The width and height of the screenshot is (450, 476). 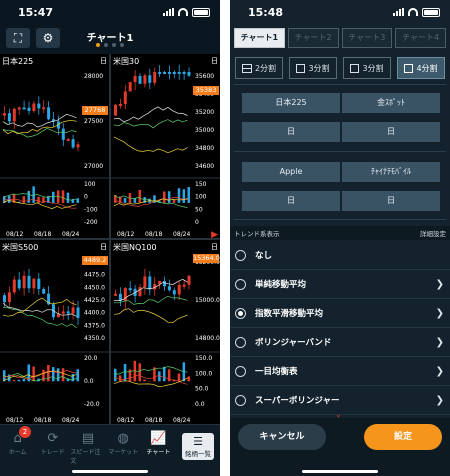 I want to click on chart-header: ⛶ ⚙ チャート1, so click(x=110, y=39).